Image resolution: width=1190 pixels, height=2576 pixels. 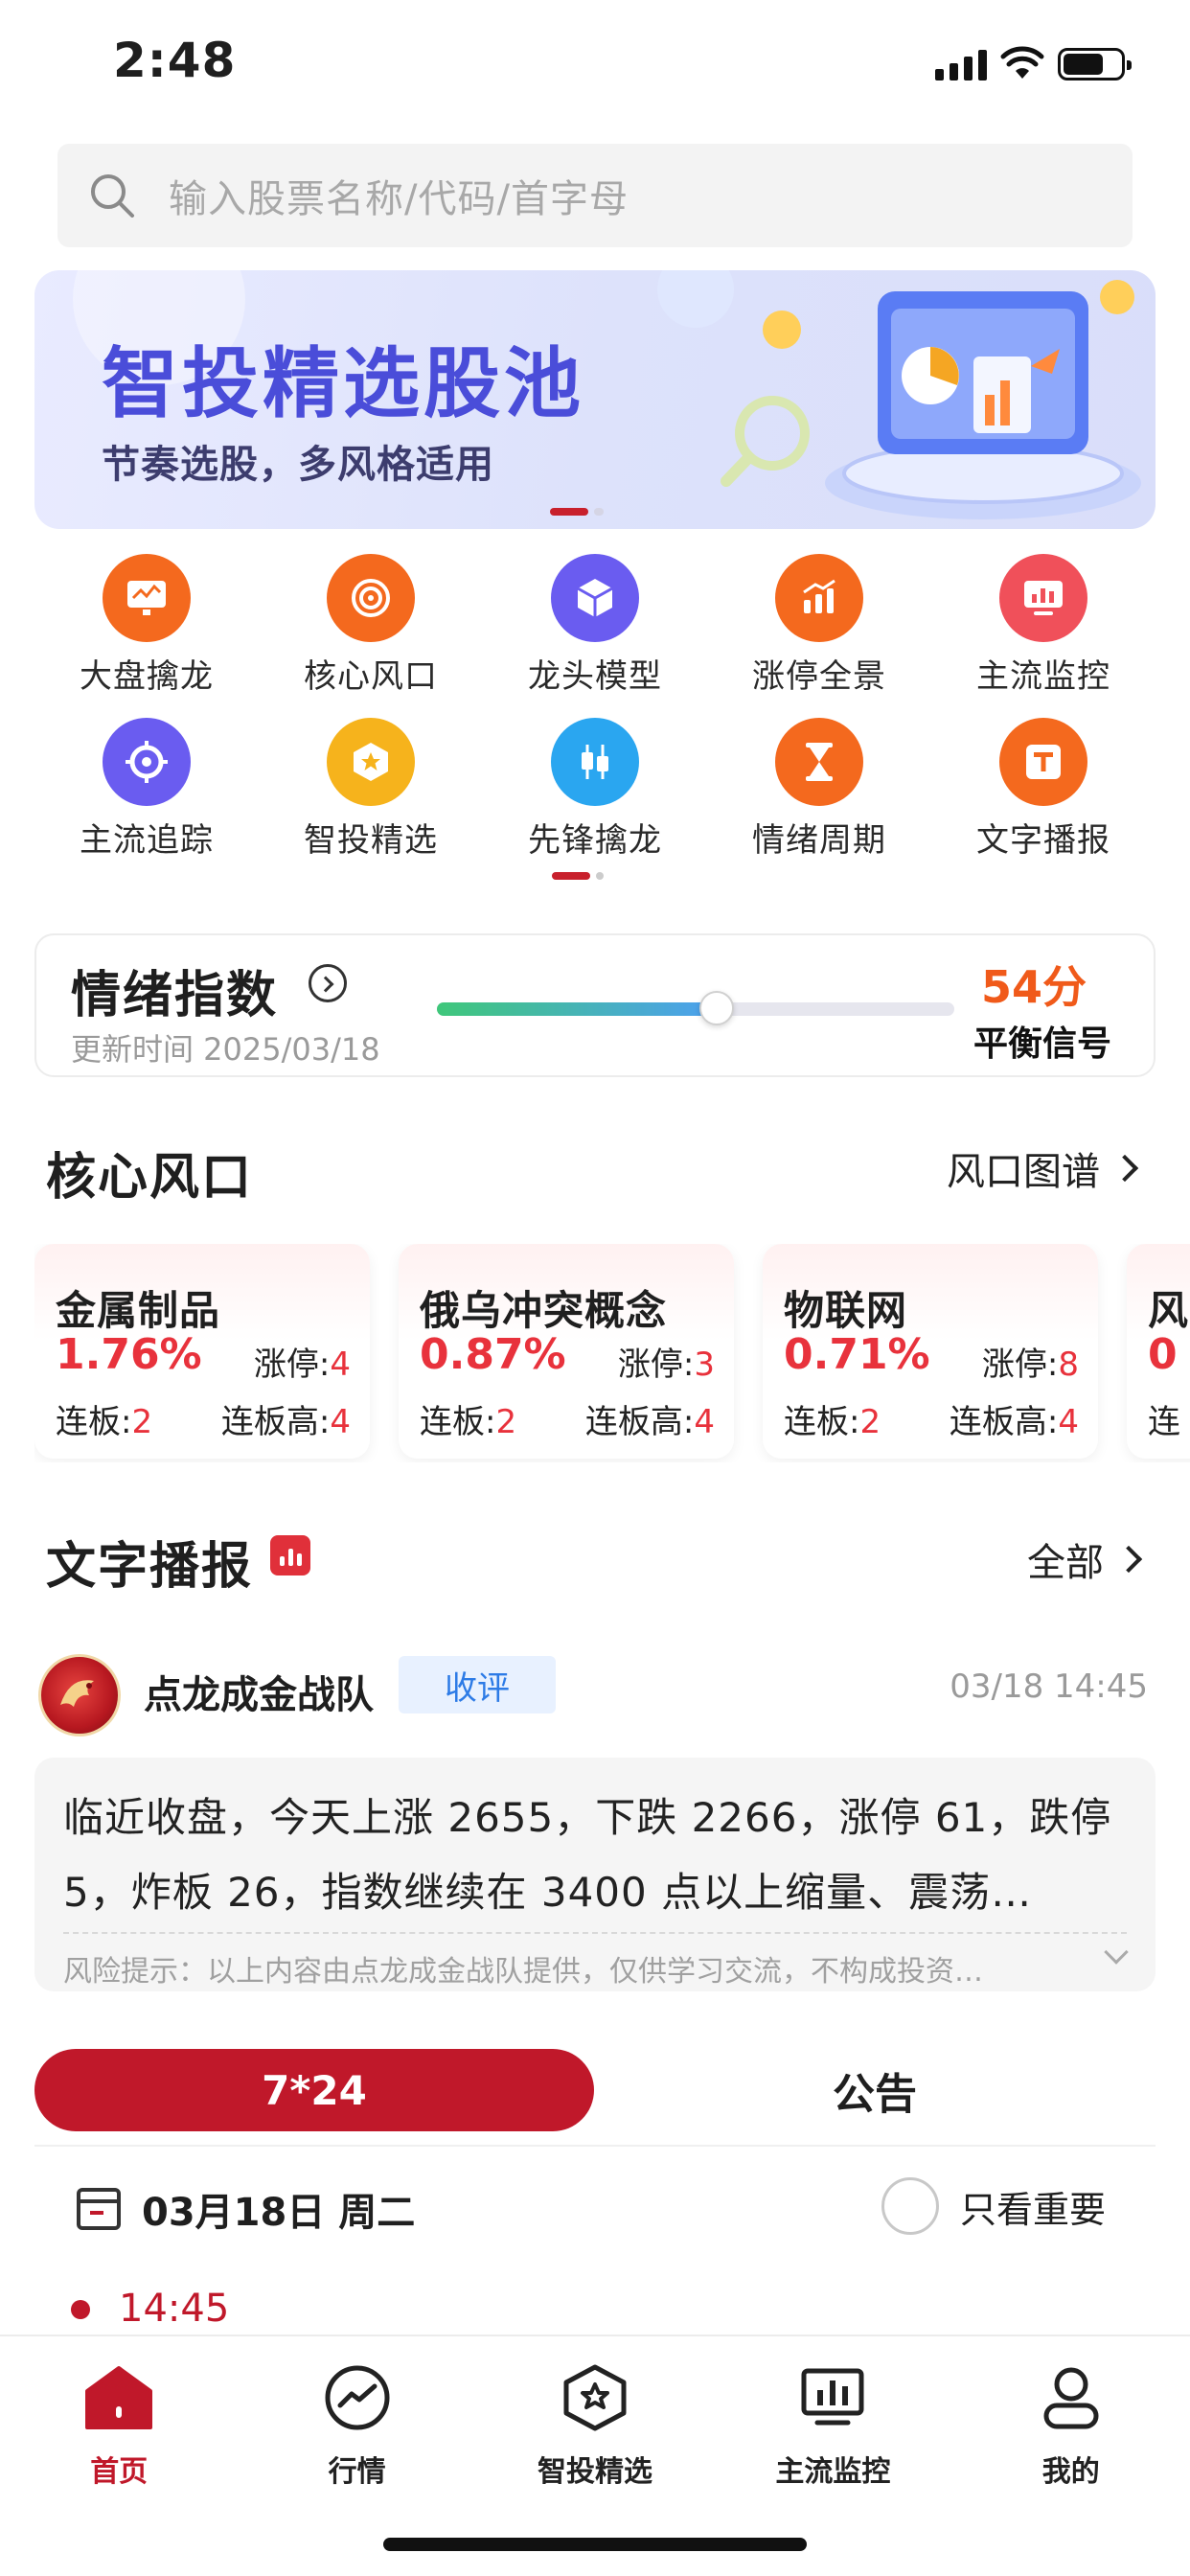 What do you see at coordinates (910, 2206) in the screenshot?
I see `radio-button` at bounding box center [910, 2206].